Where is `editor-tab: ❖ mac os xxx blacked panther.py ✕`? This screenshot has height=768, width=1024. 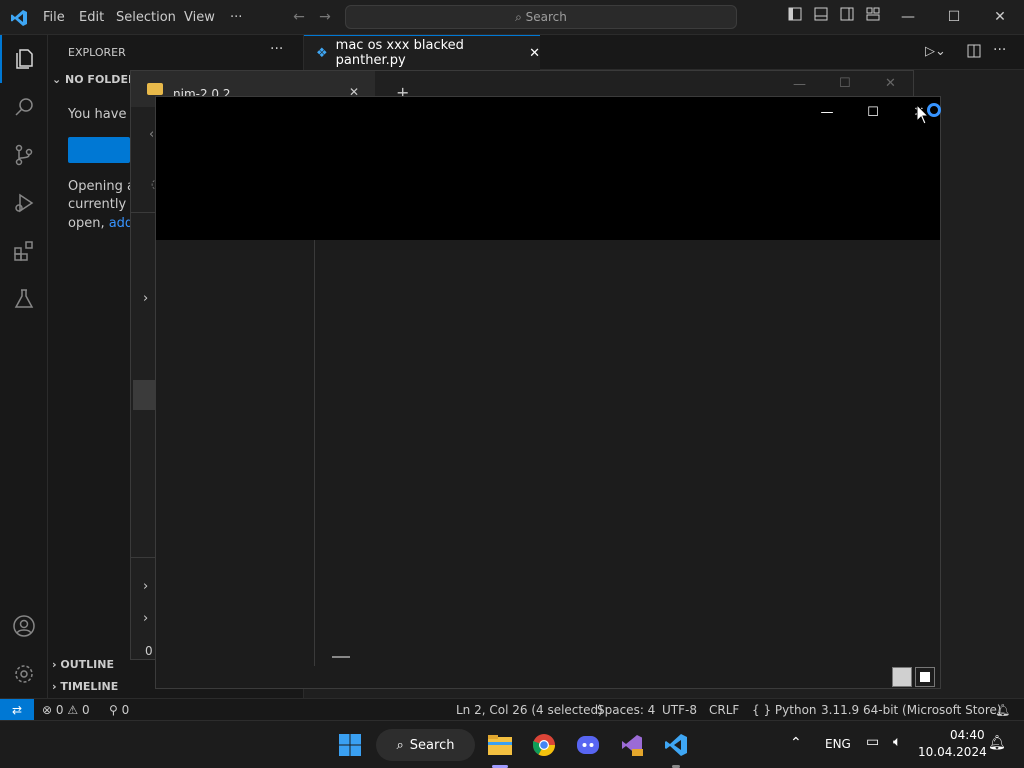
editor-tab: ❖ mac os xxx blacked panther.py ✕ is located at coordinates (422, 52).